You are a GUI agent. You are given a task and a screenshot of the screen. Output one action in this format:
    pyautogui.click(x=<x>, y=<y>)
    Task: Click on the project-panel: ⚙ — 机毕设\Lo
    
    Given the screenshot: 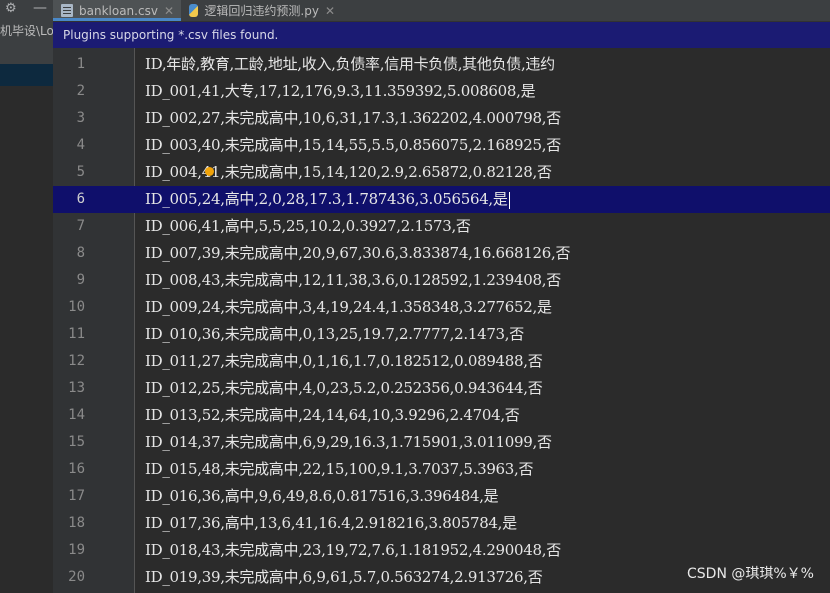 What is the action you would take?
    pyautogui.click(x=27, y=296)
    